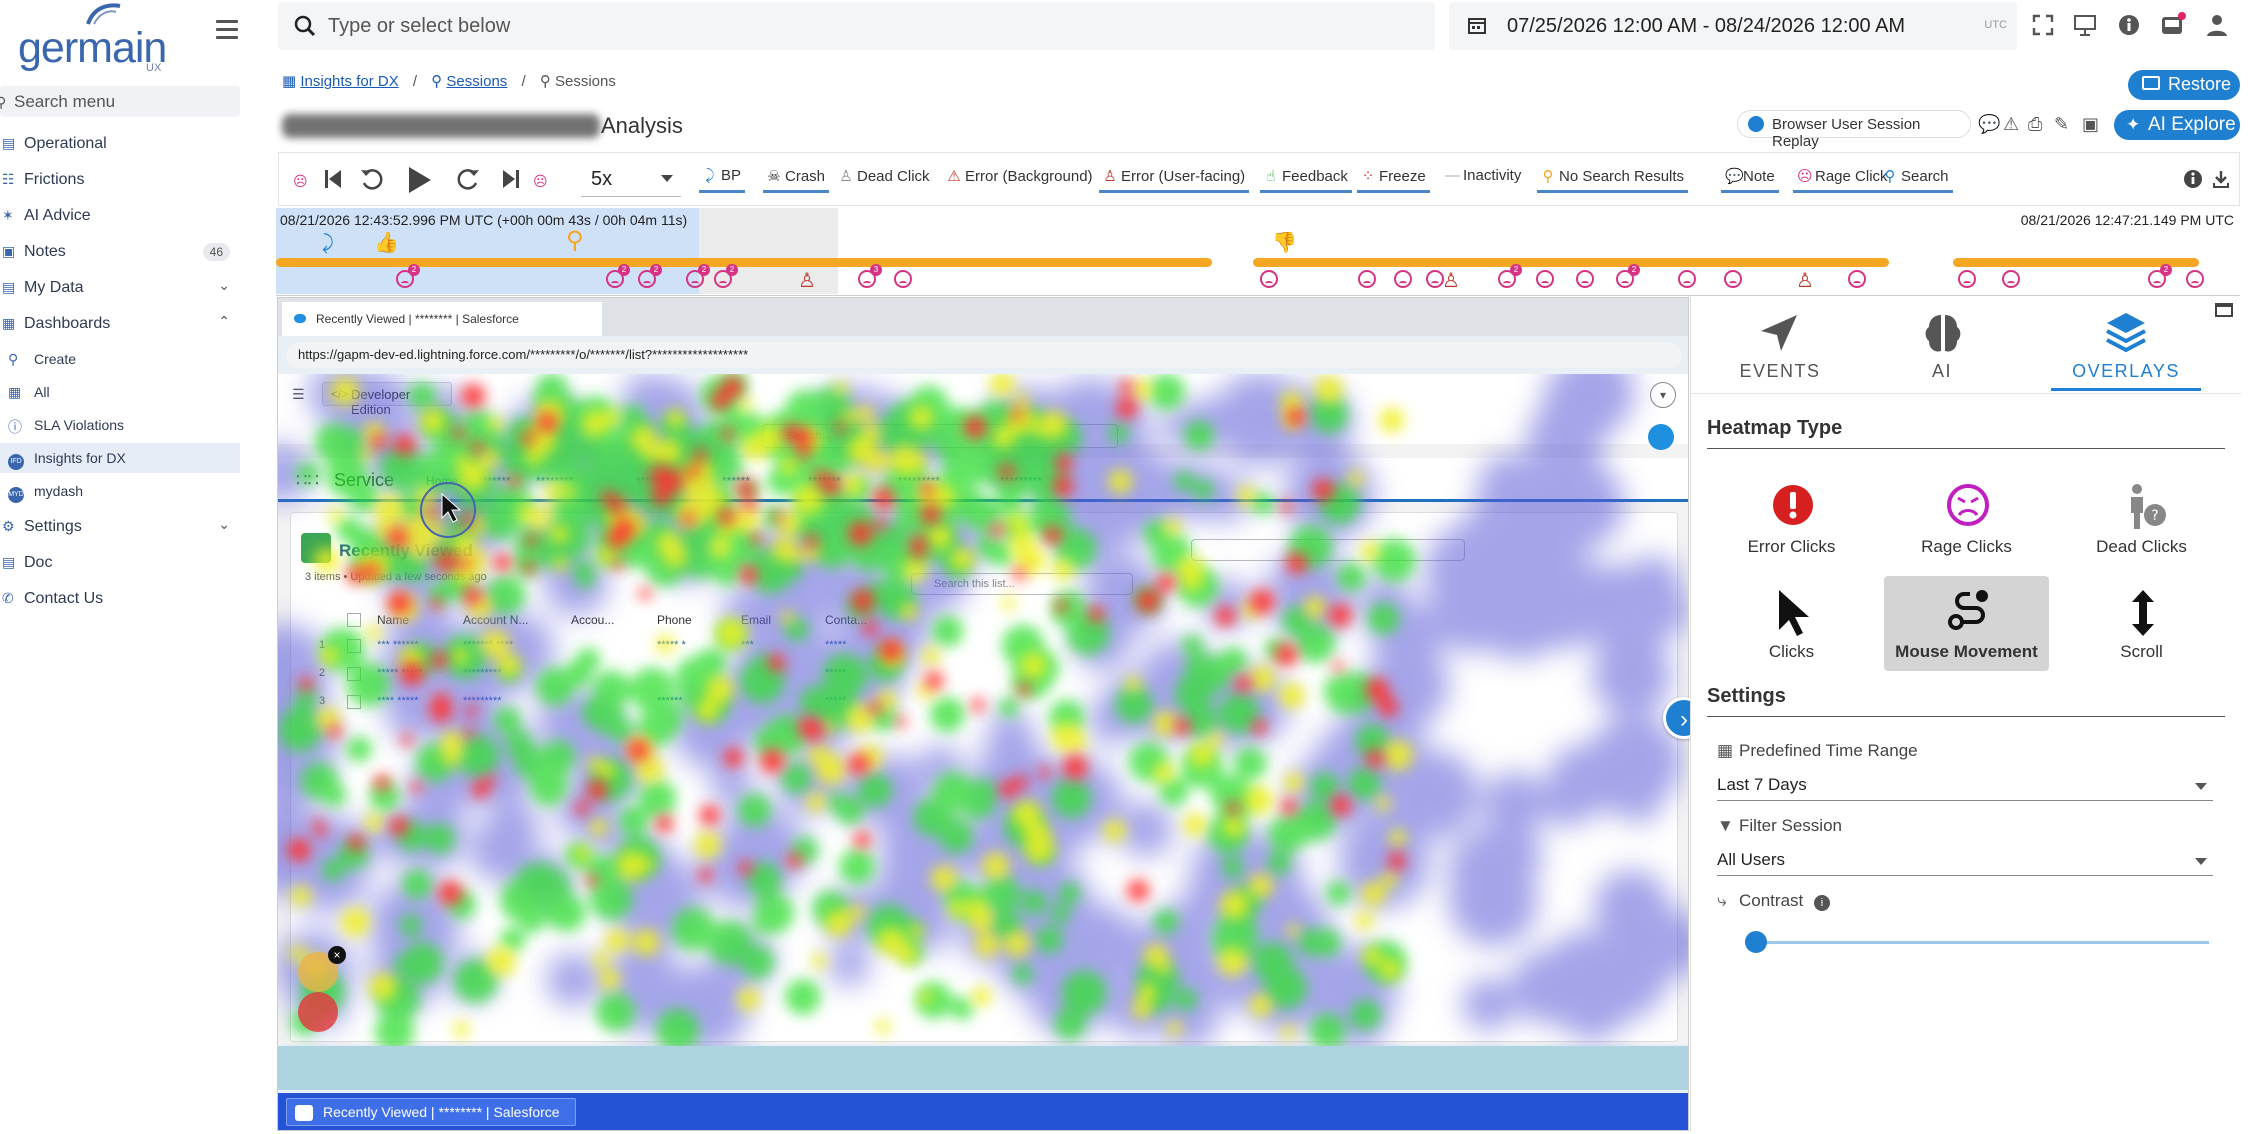  What do you see at coordinates (120, 563) in the screenshot?
I see `sidebar-item-doc: ▤ Doc` at bounding box center [120, 563].